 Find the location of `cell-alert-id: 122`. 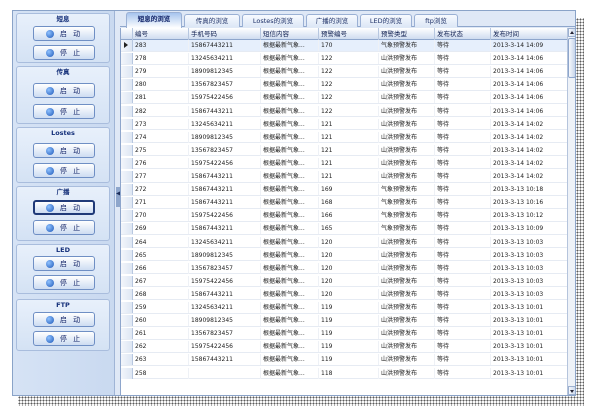

cell-alert-id: 122 is located at coordinates (349, 111).